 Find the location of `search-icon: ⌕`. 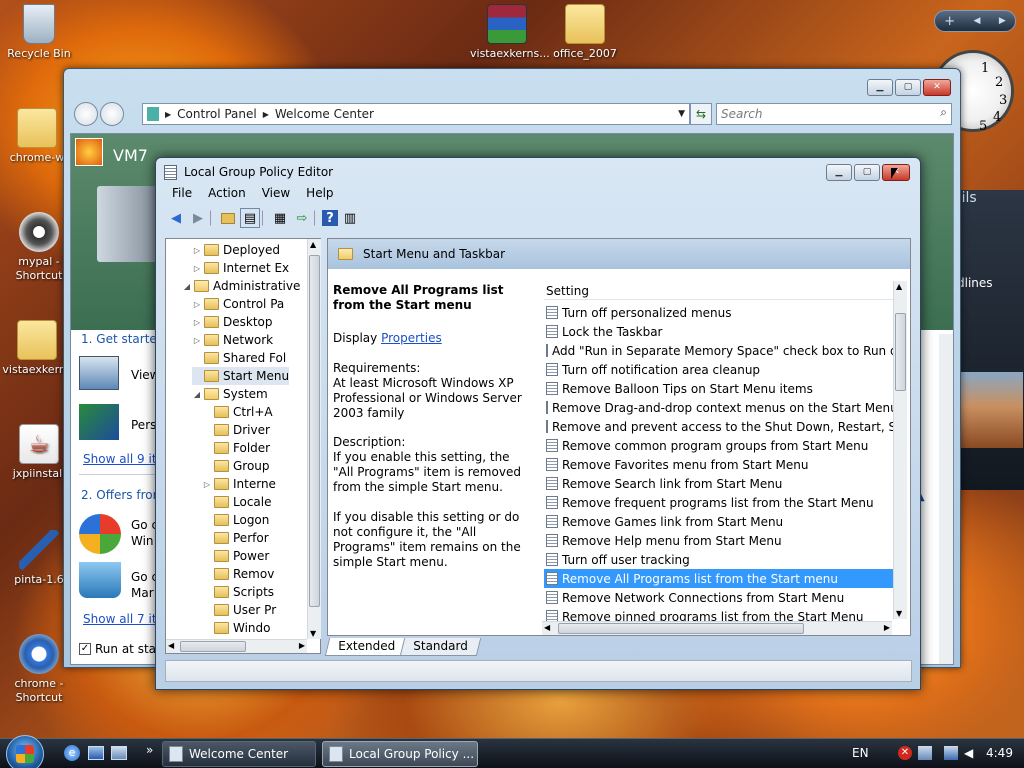

search-icon: ⌕ is located at coordinates (943, 112).